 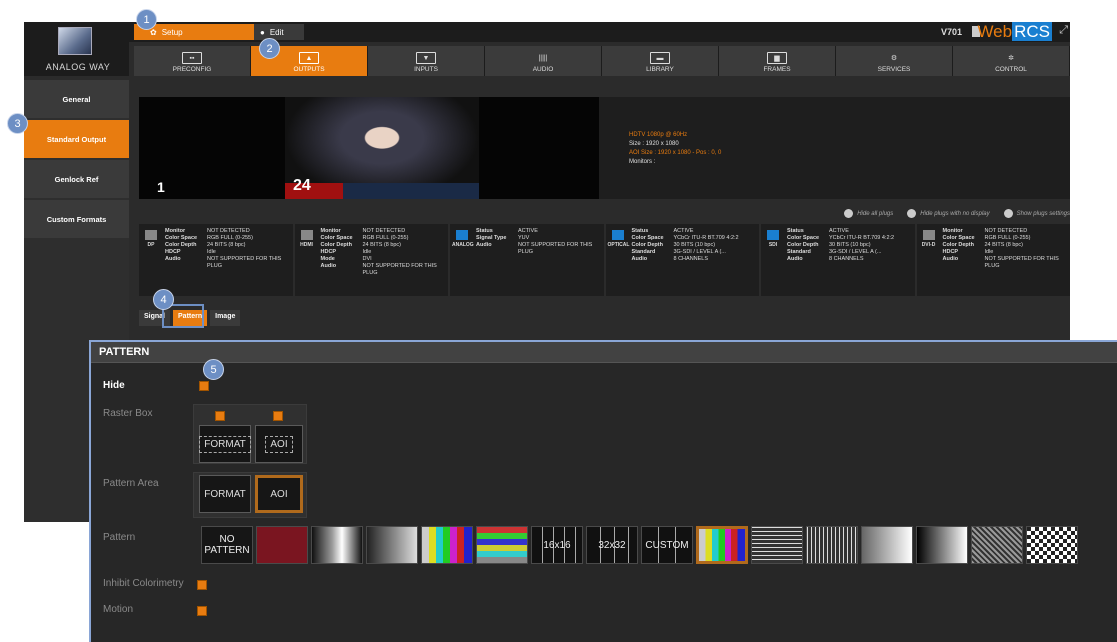 I want to click on outputs-icon: ▲, so click(x=309, y=58).